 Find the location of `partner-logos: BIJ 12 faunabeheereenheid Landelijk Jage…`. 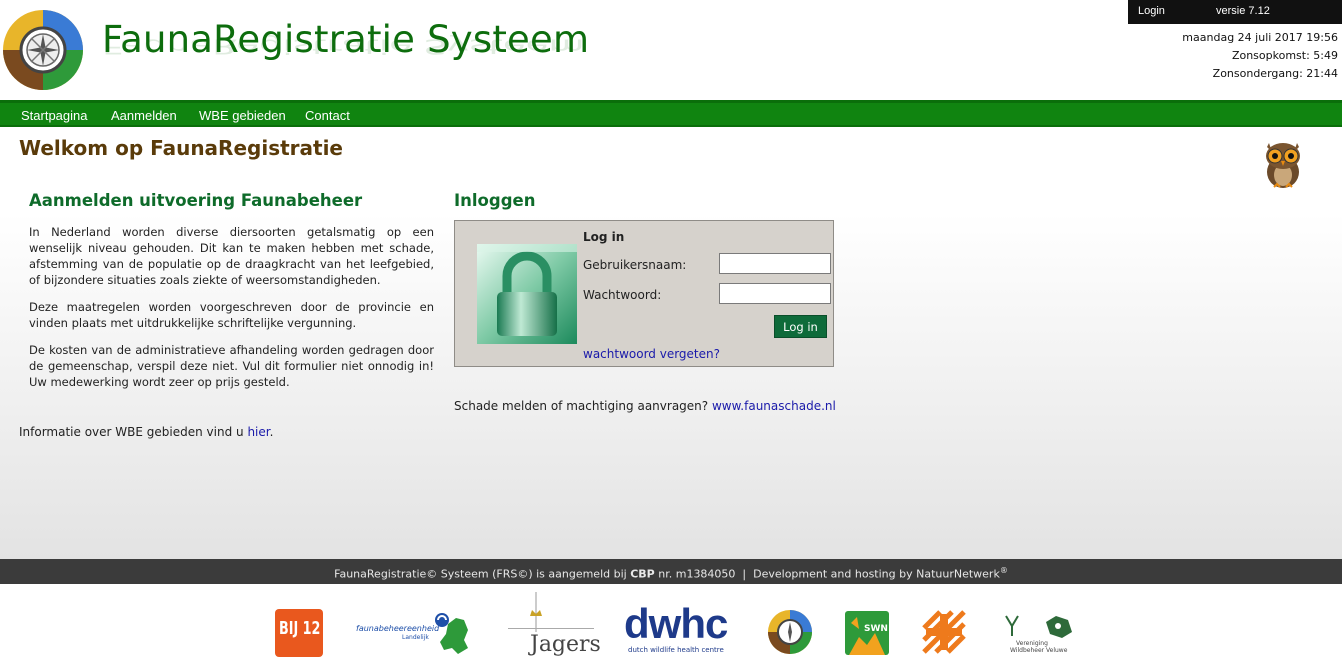

partner-logos: BIJ 12 faunabeheereenheid Landelijk Jage… is located at coordinates (671, 621).